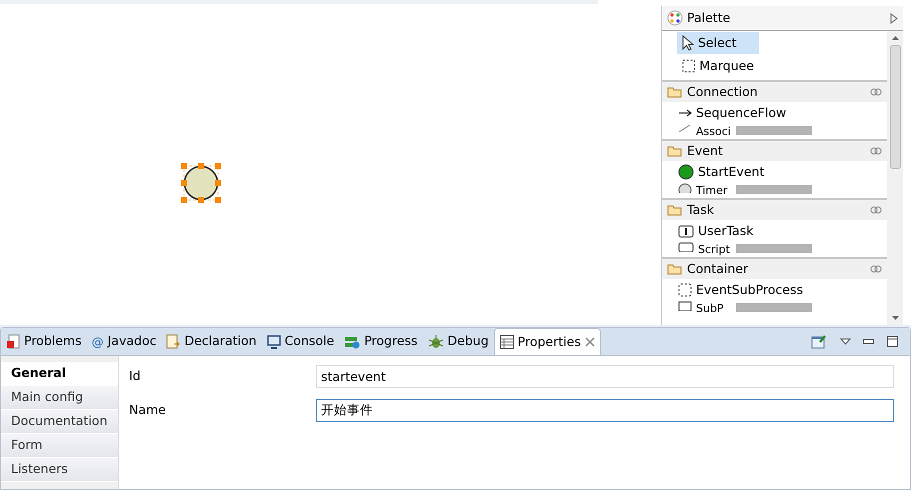  Describe the element at coordinates (686, 247) in the screenshot. I see `script-icon` at that location.